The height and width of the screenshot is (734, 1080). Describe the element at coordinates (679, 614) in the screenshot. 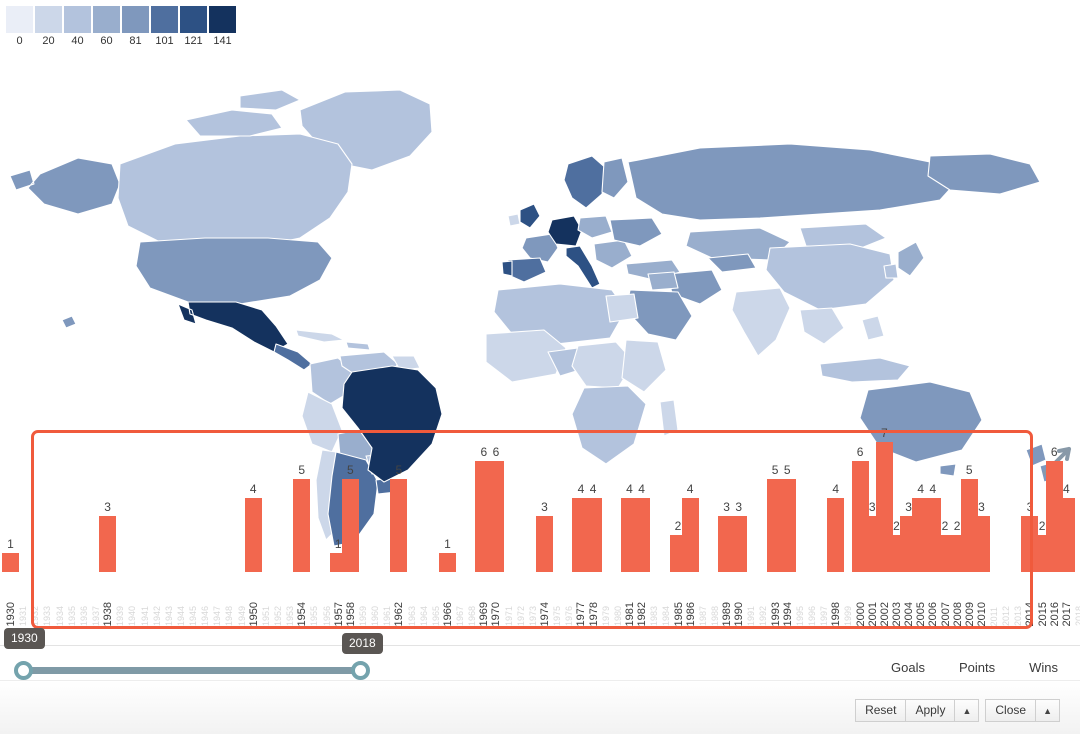

I see `axis-tick-1985: 1985` at that location.